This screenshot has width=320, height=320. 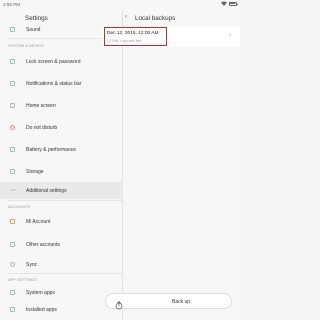 I want to click on accounts-icon, so click(x=12, y=244).